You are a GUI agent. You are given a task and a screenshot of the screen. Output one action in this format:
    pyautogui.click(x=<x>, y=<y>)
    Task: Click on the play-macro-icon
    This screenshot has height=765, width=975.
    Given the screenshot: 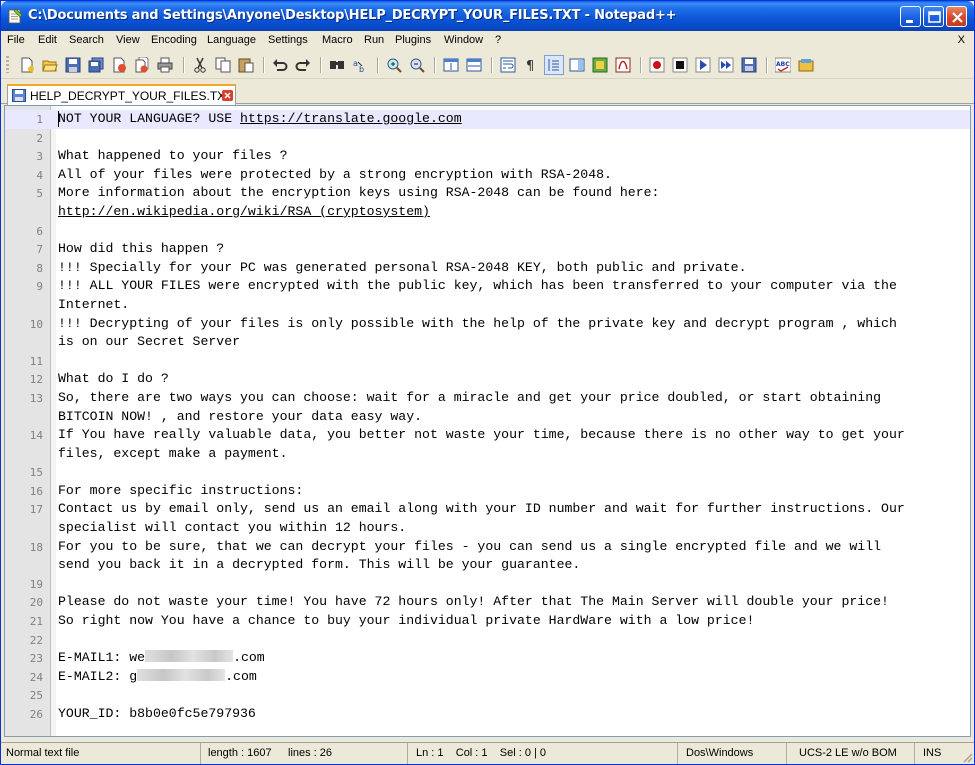 What is the action you would take?
    pyautogui.click(x=703, y=65)
    